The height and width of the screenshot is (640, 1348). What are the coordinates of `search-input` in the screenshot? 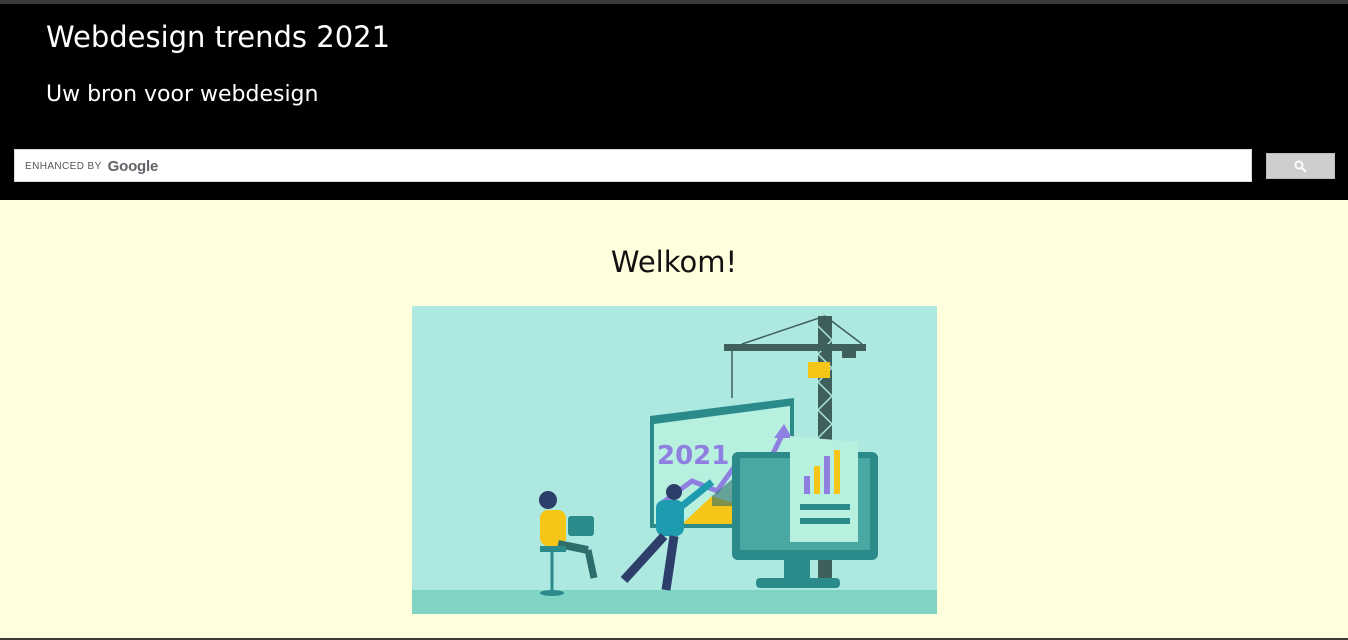 It's located at (633, 165).